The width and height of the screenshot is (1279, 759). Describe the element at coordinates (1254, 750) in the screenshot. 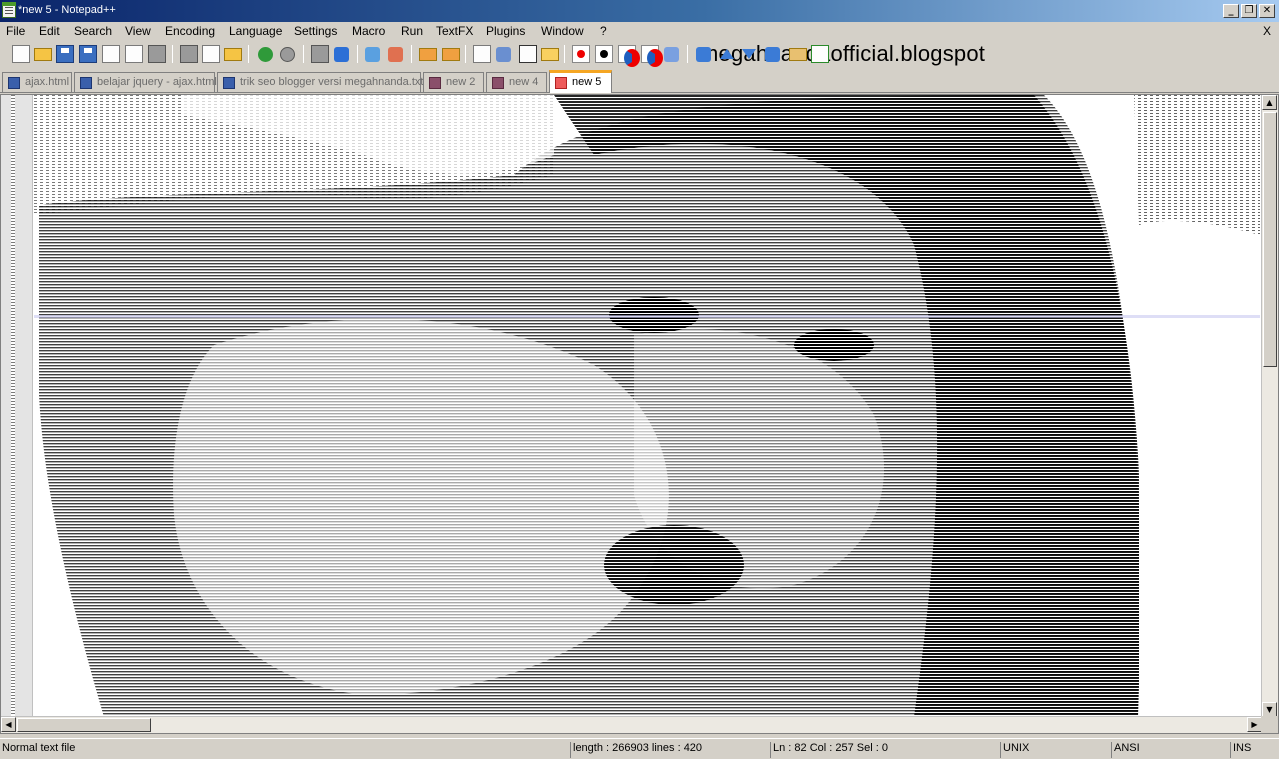

I see `status-insert-mode: INS` at that location.